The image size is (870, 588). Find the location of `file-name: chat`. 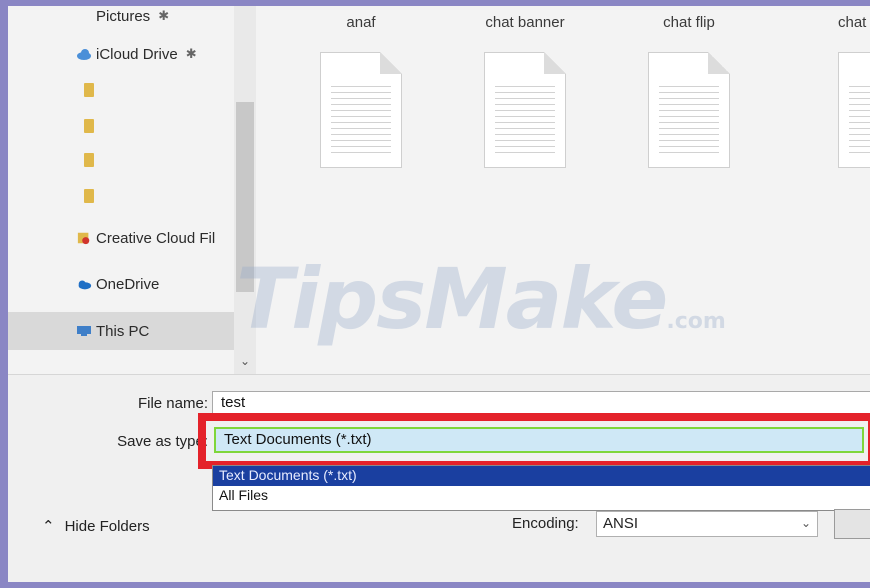

file-name: chat is located at coordinates (852, 22).